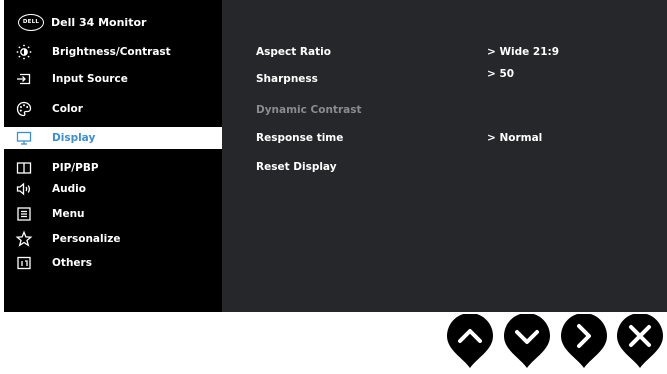 Image resolution: width=667 pixels, height=374 pixels. What do you see at coordinates (299, 138) in the screenshot?
I see `response-time-option: Response time` at bounding box center [299, 138].